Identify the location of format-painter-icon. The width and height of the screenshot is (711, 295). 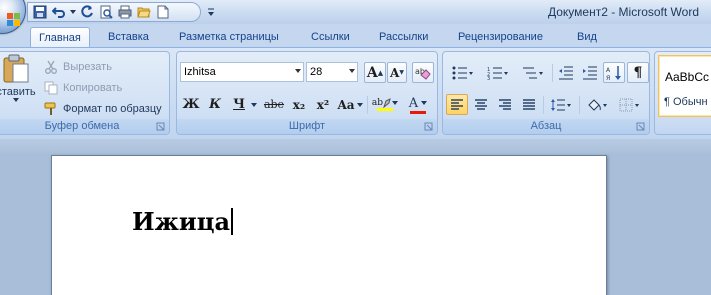
(51, 109).